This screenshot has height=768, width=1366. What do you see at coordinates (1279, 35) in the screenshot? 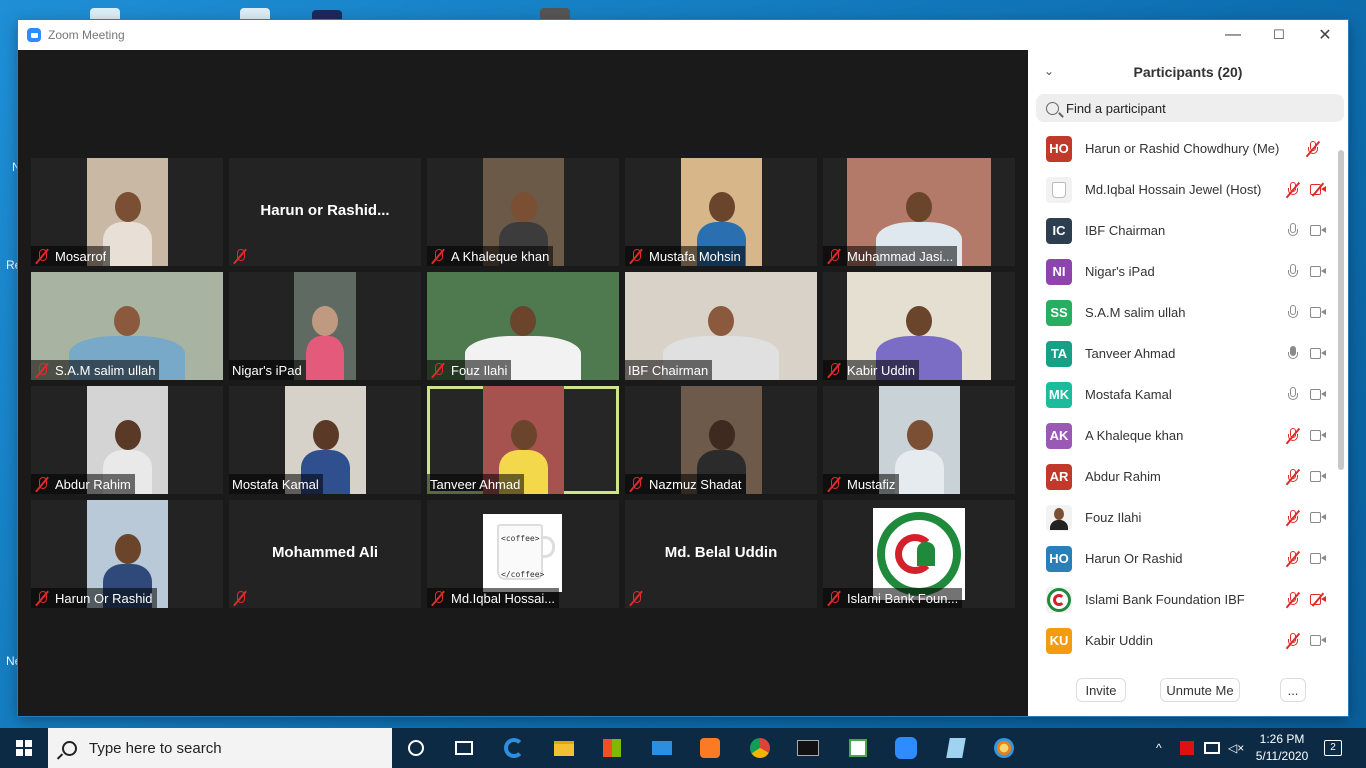
I see `maximize-button: ☐` at bounding box center [1279, 35].